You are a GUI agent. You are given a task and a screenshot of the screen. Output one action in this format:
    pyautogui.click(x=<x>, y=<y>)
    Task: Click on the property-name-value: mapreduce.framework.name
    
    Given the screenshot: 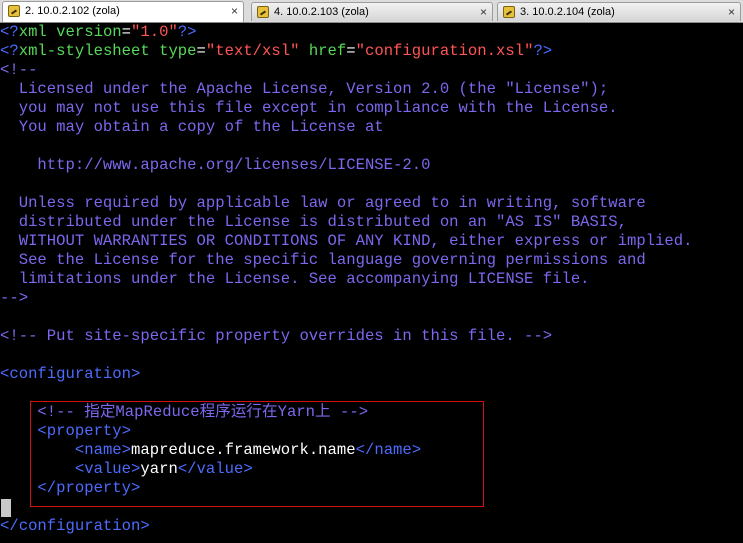 What is the action you would take?
    pyautogui.click(x=243, y=450)
    